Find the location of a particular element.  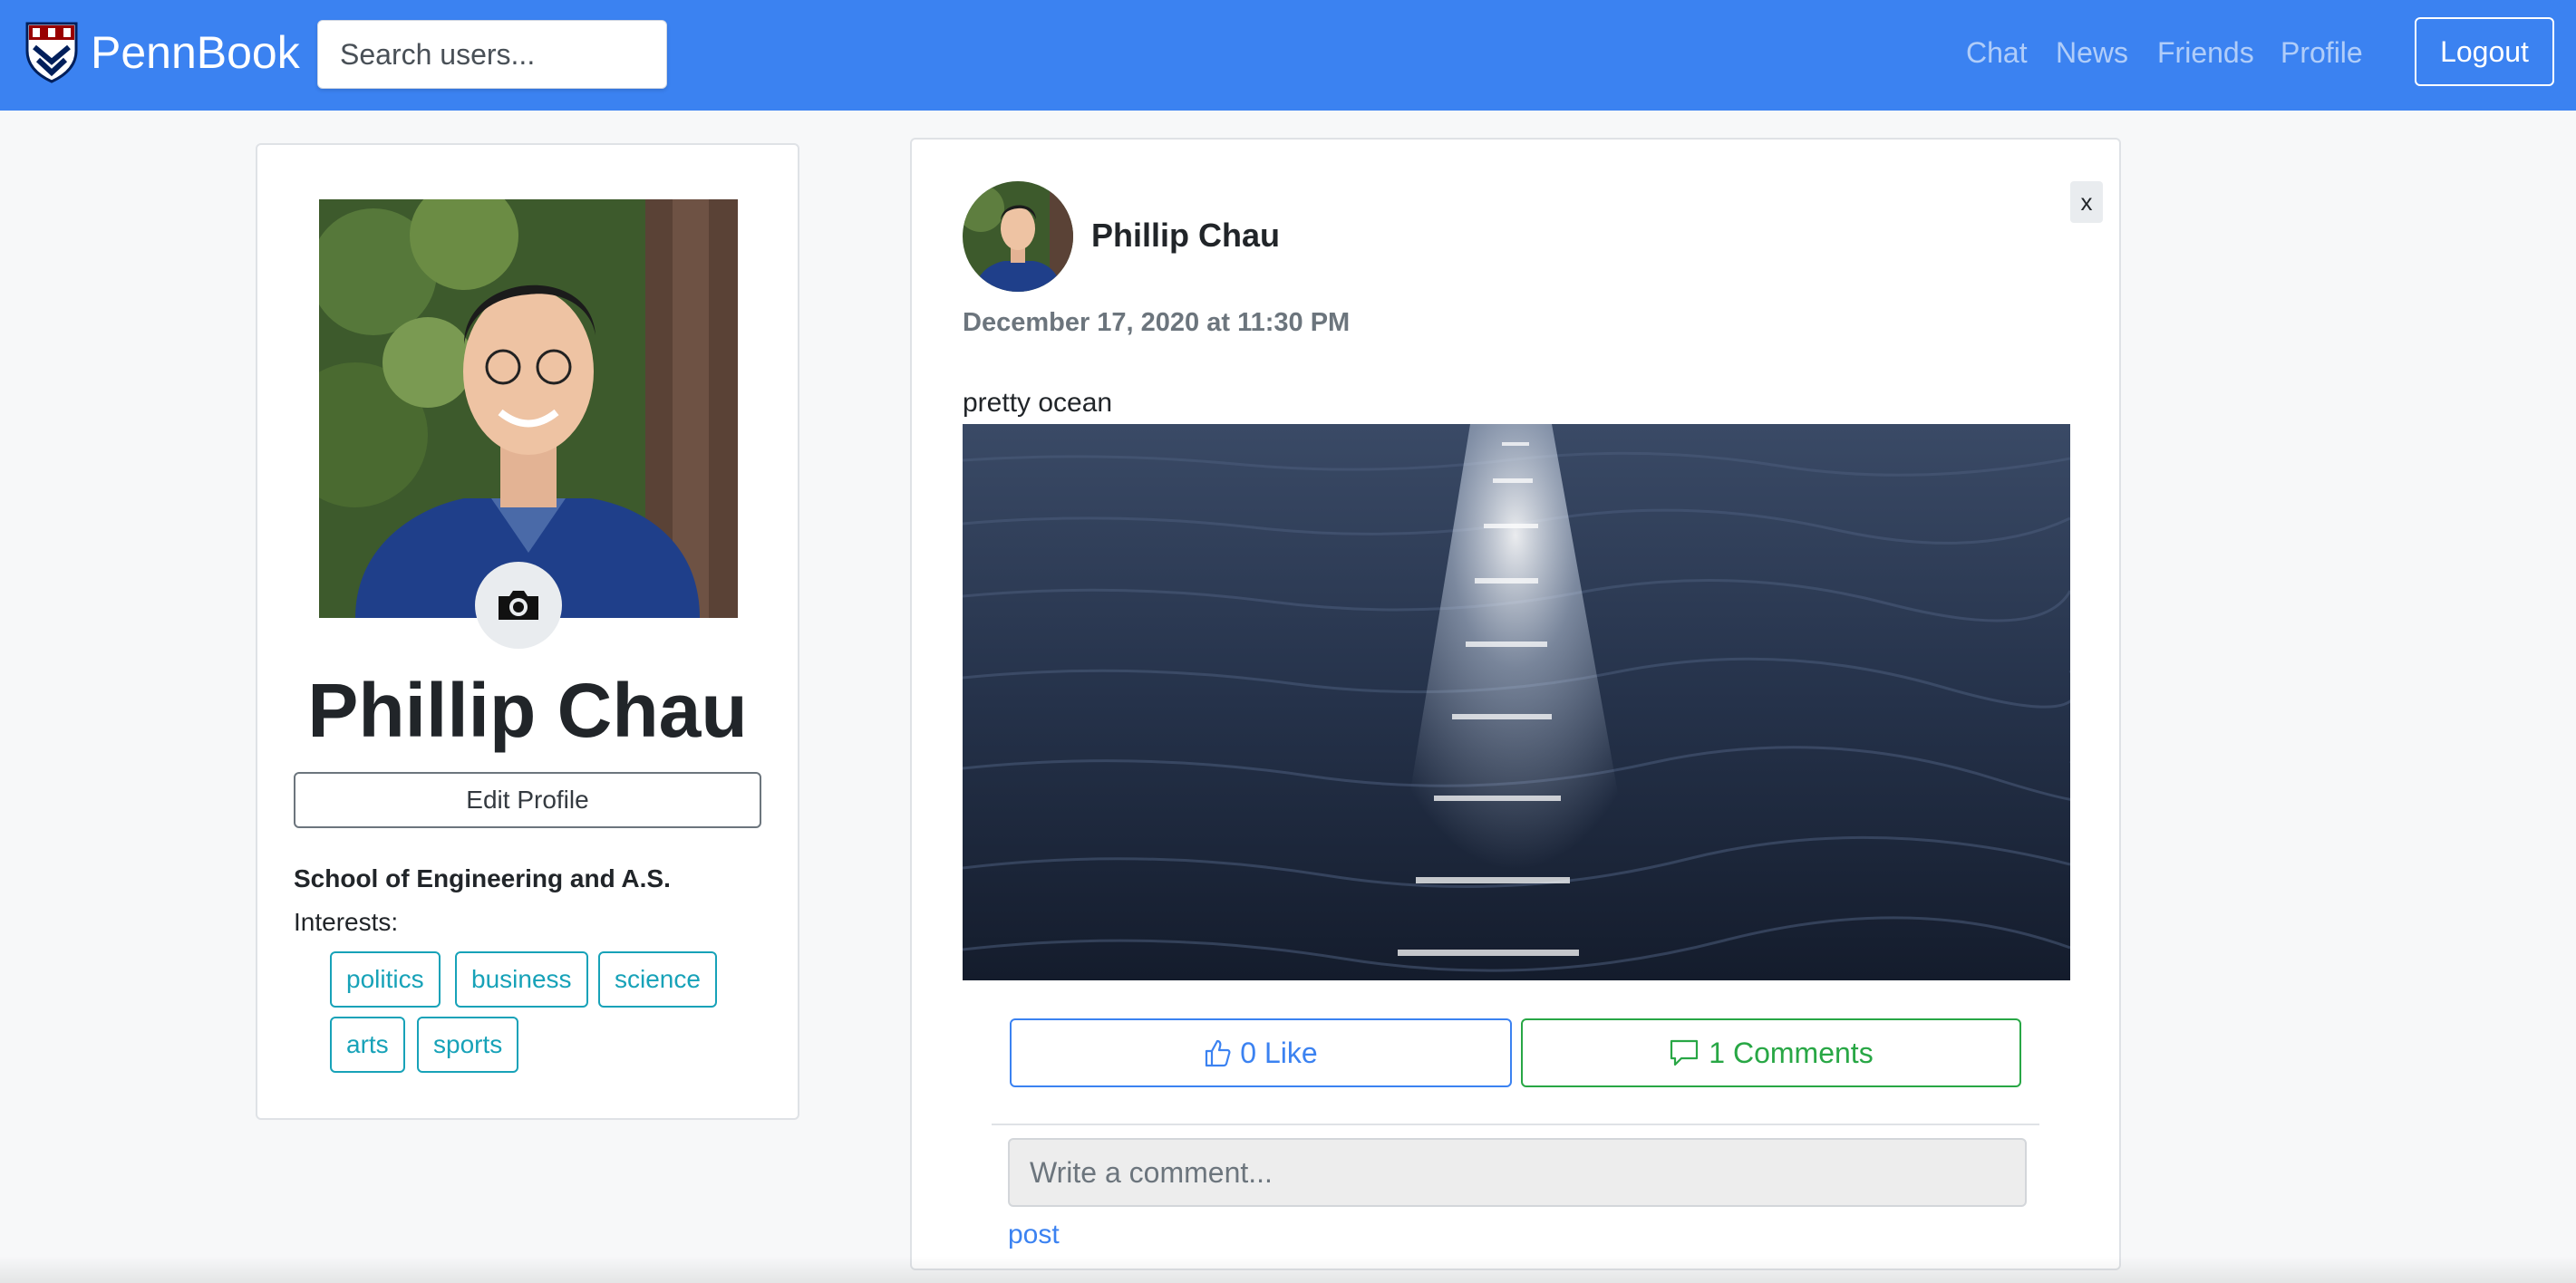

change-photo-button is located at coordinates (518, 605).